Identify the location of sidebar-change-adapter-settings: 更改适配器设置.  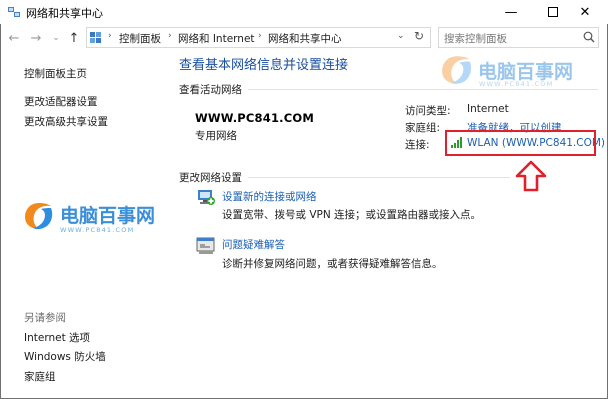
(61, 101).